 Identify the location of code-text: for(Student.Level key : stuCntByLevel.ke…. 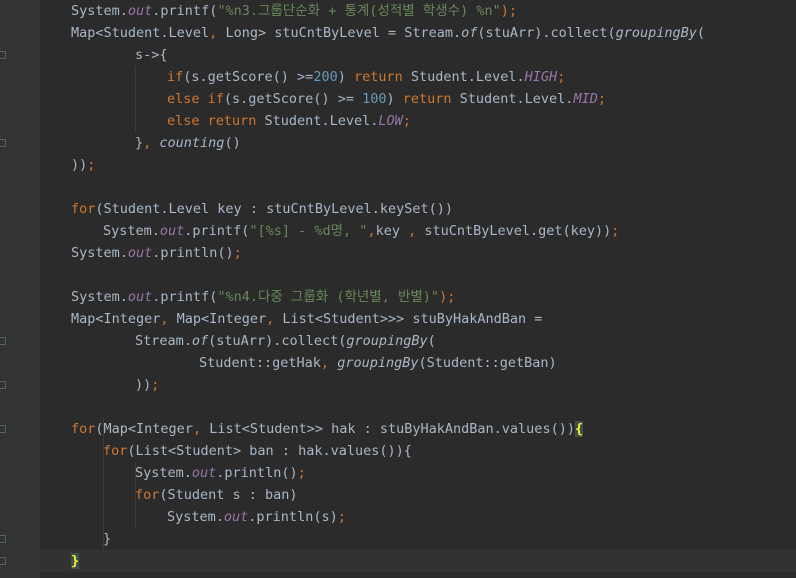
(262, 209).